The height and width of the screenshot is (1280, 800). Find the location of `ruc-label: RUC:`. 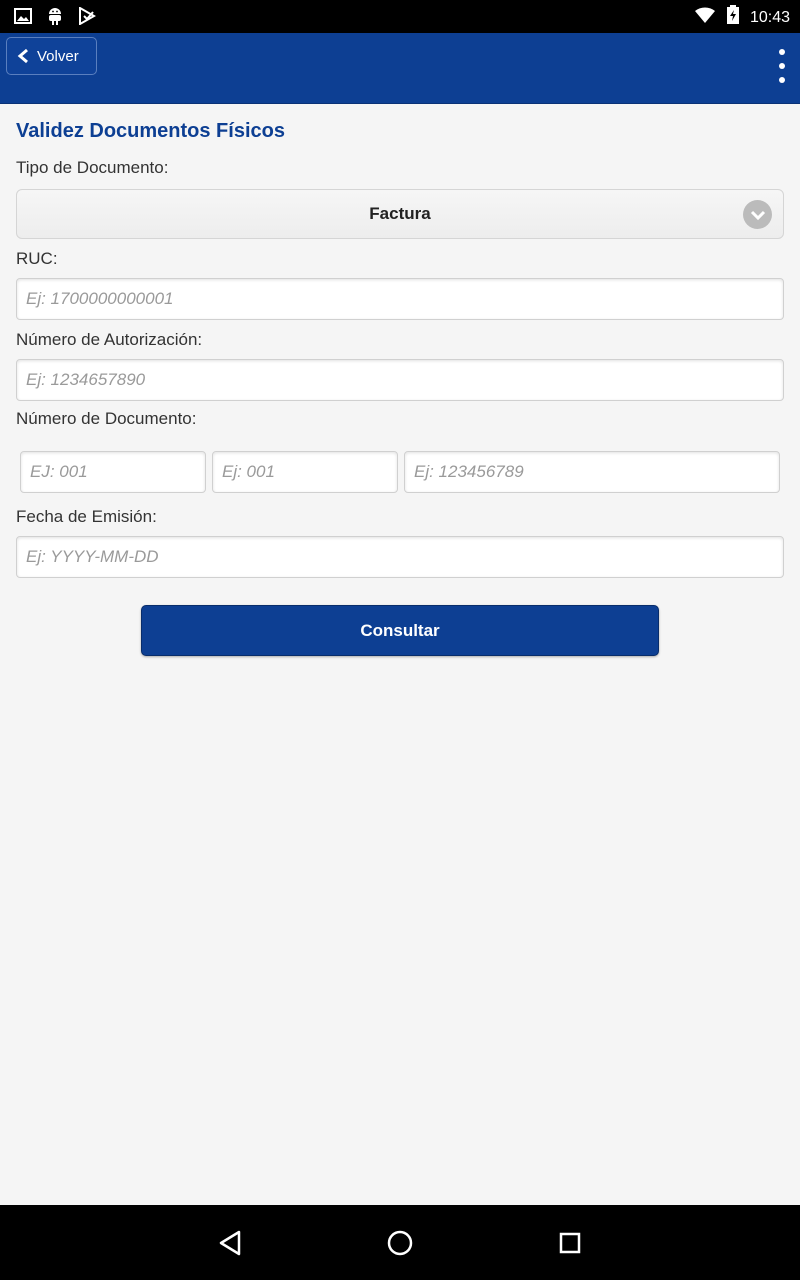

ruc-label: RUC: is located at coordinates (37, 258).